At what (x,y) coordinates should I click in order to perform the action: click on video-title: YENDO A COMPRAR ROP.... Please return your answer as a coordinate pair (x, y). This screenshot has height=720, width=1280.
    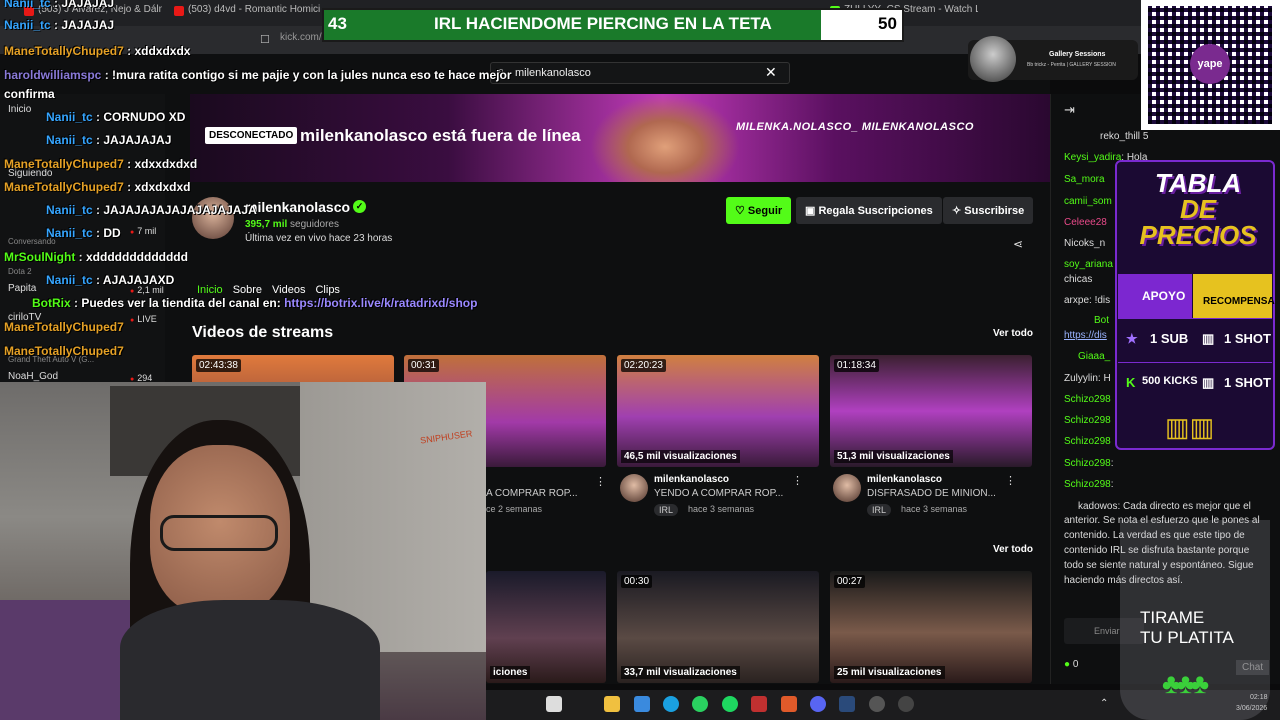
    Looking at the image, I should click on (718, 493).